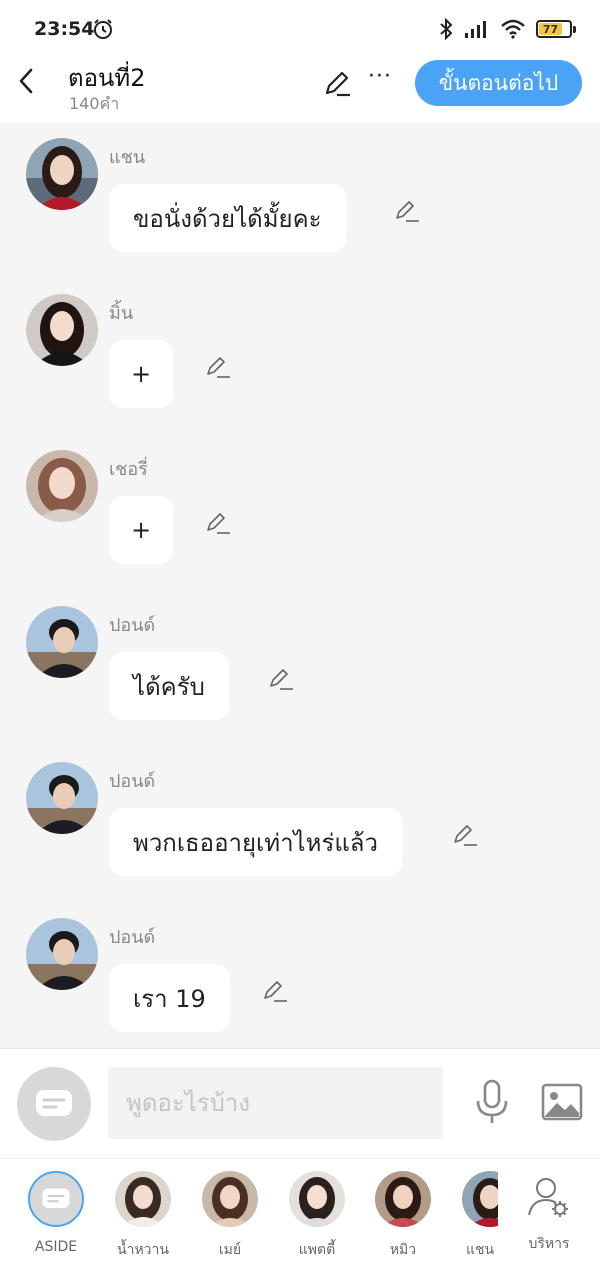 Image resolution: width=600 pixels, height=1267 pixels. I want to click on message-bubble: เรา 19, so click(169, 998).